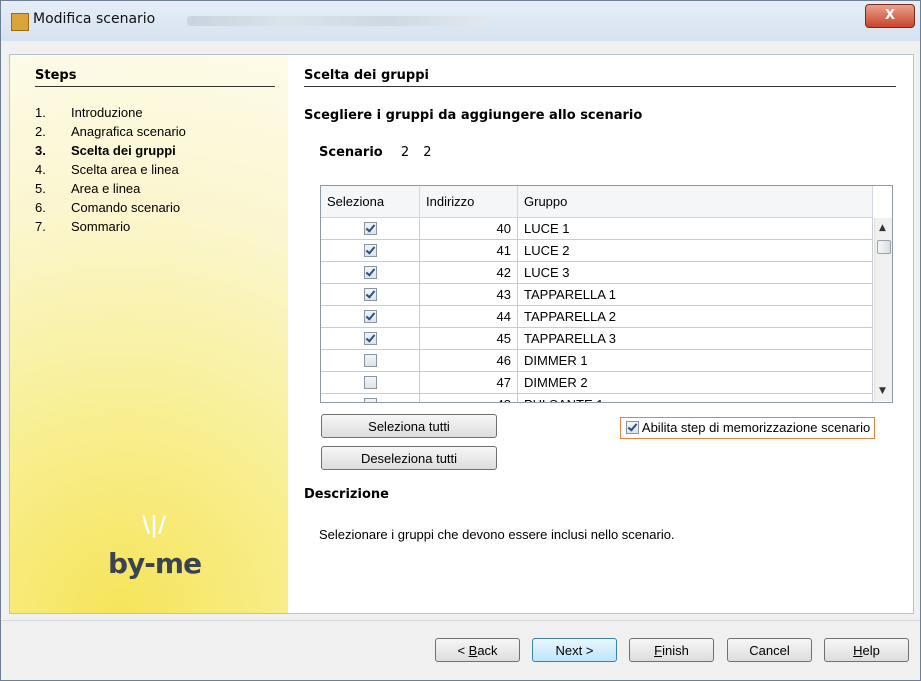 This screenshot has width=921, height=681. What do you see at coordinates (469, 250) in the screenshot?
I see `address-cell: 41` at bounding box center [469, 250].